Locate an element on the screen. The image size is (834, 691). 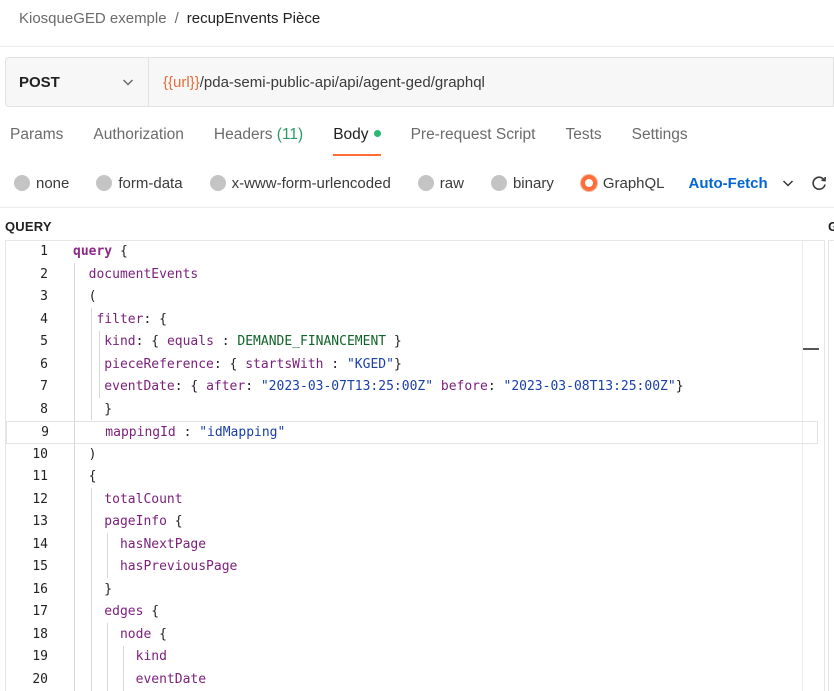
code-line: 8 } is located at coordinates (404, 410).